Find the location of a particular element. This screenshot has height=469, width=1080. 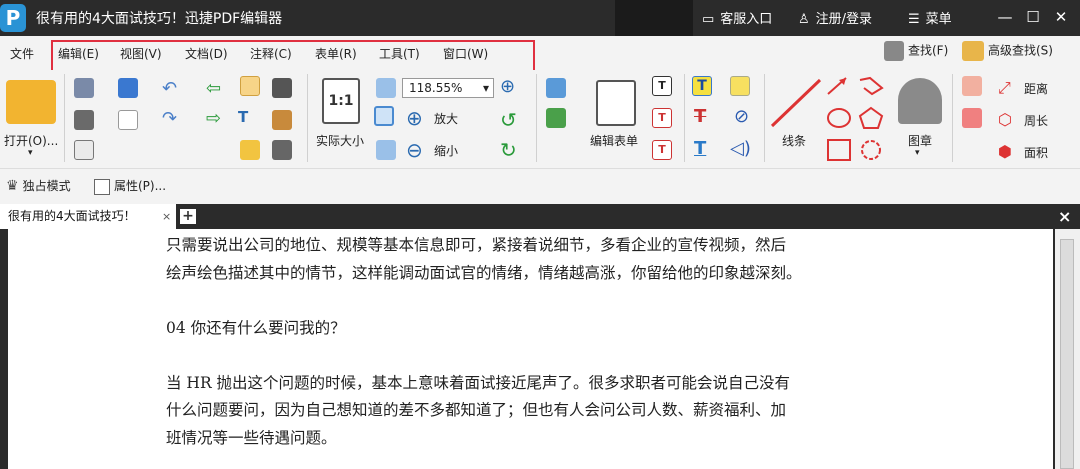

export-icon is located at coordinates (84, 150).